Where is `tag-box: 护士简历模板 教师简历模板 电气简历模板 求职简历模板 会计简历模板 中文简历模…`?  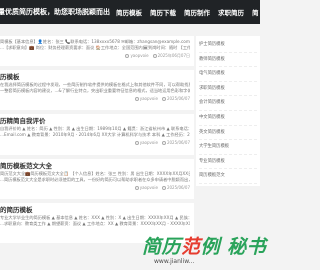 tag-box: 护士简历模板 教师简历模板 电气简历模板 求职简历模板 会计简历模板 中文简历模… is located at coordinates (228, 111).